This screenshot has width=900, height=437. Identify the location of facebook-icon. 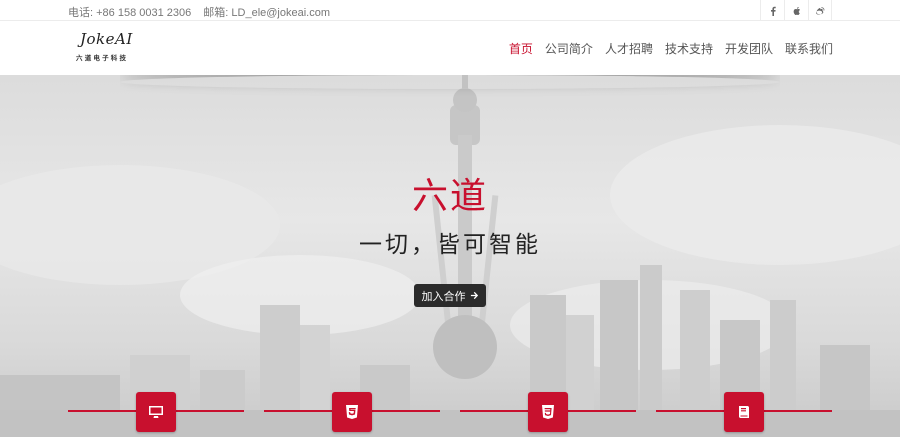
(772, 10).